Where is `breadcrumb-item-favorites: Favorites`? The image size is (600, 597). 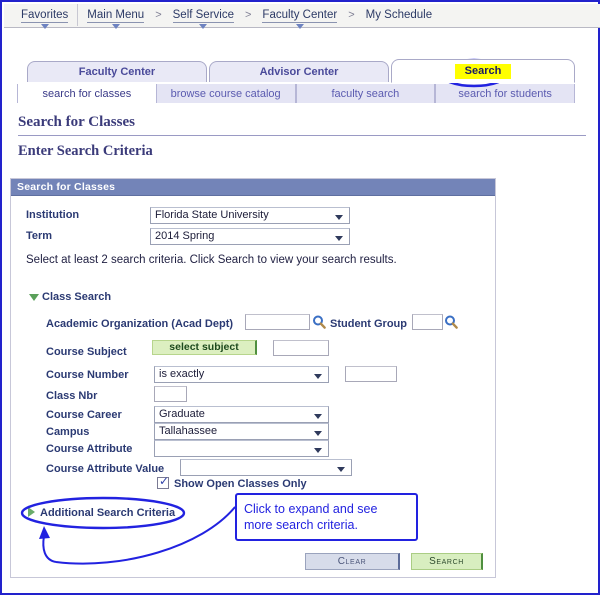 breadcrumb-item-favorites: Favorites is located at coordinates (45, 16).